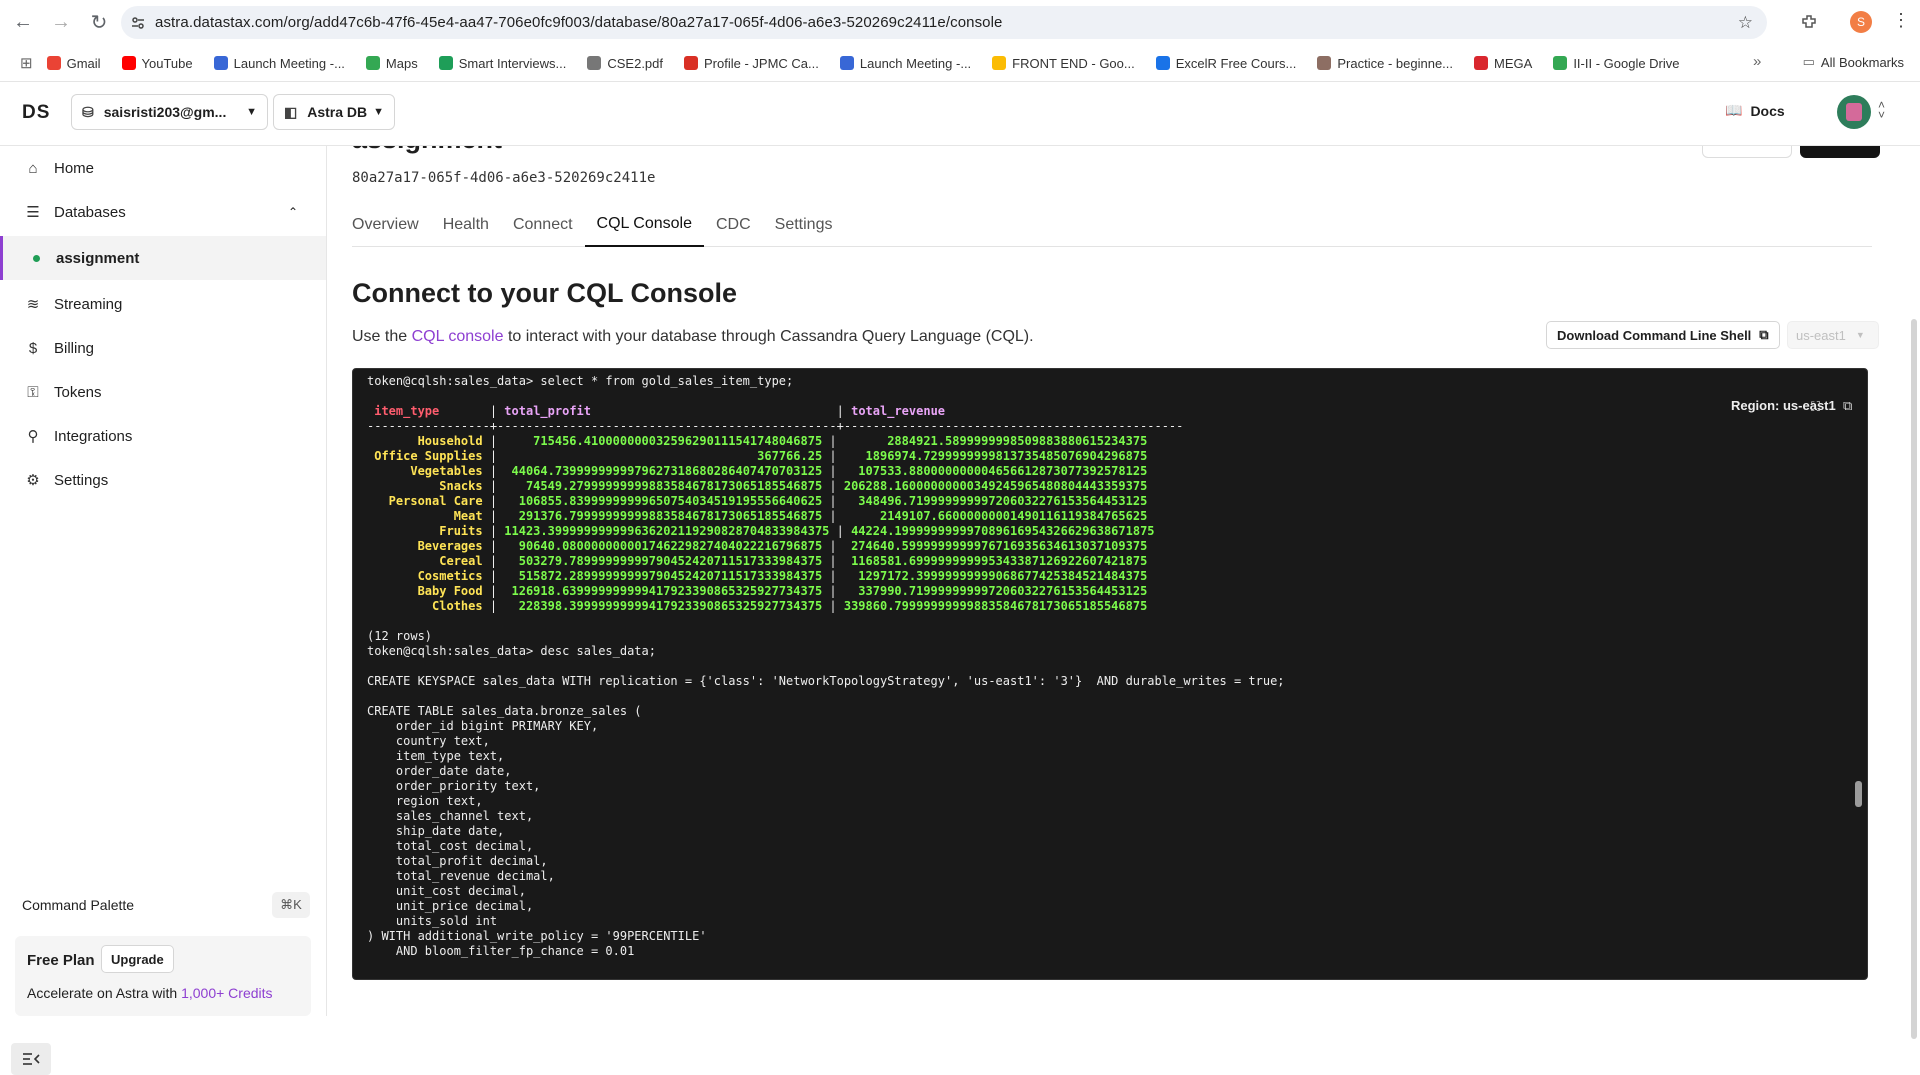 The height and width of the screenshot is (1075, 1920). What do you see at coordinates (635, 63) in the screenshot?
I see `bookmark-label: CSE2.pdf` at bounding box center [635, 63].